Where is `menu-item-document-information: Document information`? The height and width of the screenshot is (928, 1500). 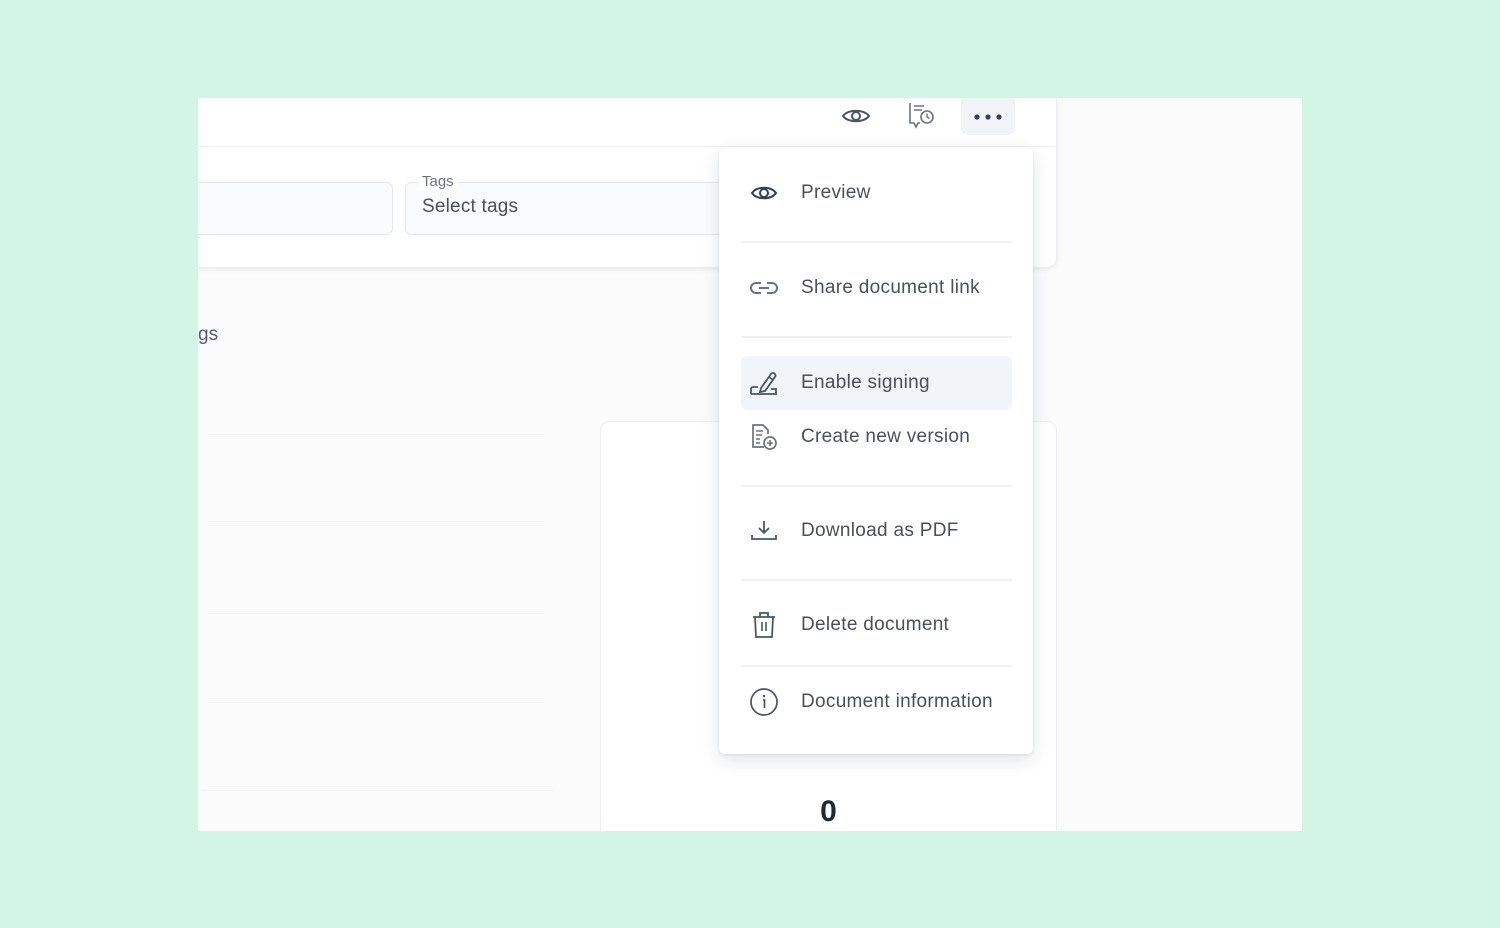
menu-item-document-information: Document information is located at coordinates (876, 702).